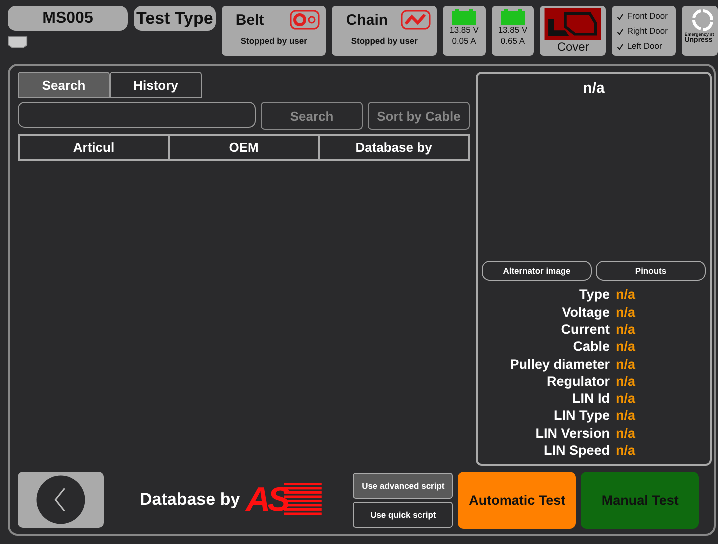  I want to click on search-field, so click(137, 115).